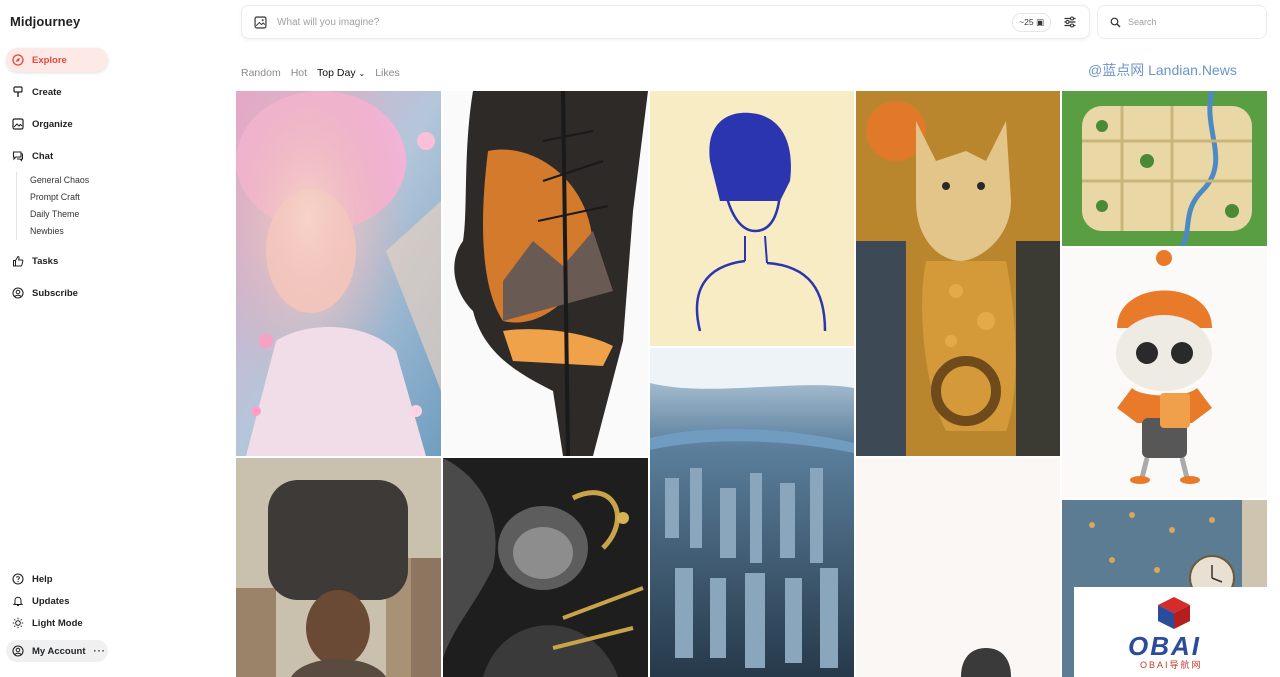  I want to click on my-account-button: My Account ···, so click(57, 651).